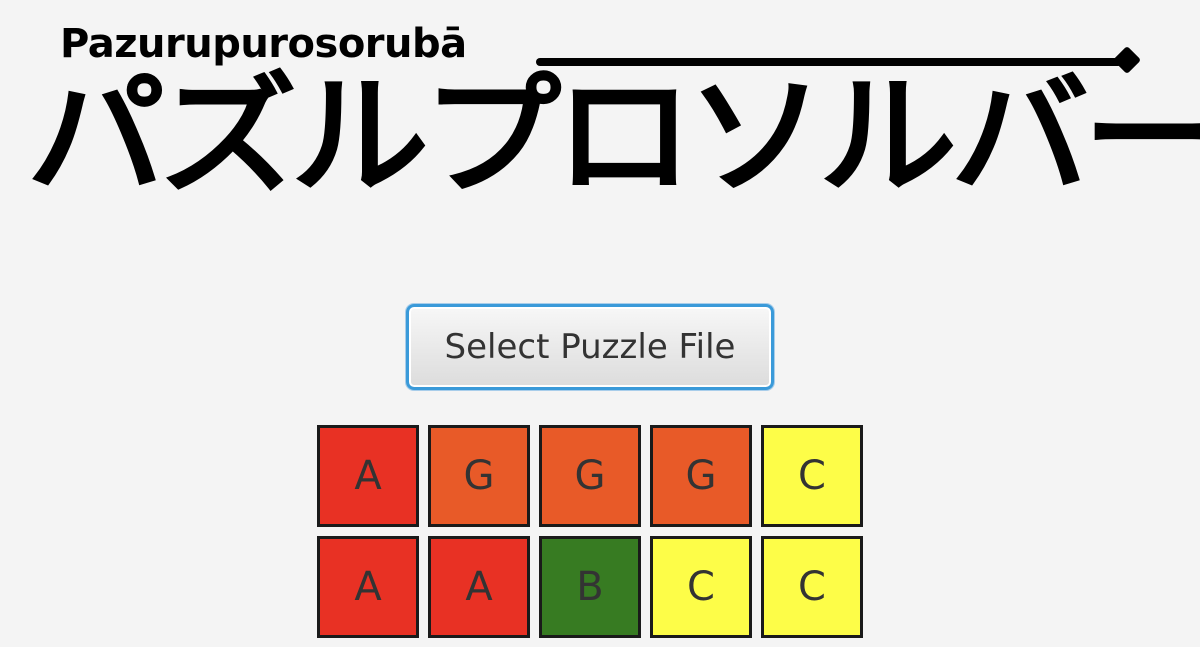  Describe the element at coordinates (96, 137) in the screenshot. I see `logo-title-char: パ` at that location.